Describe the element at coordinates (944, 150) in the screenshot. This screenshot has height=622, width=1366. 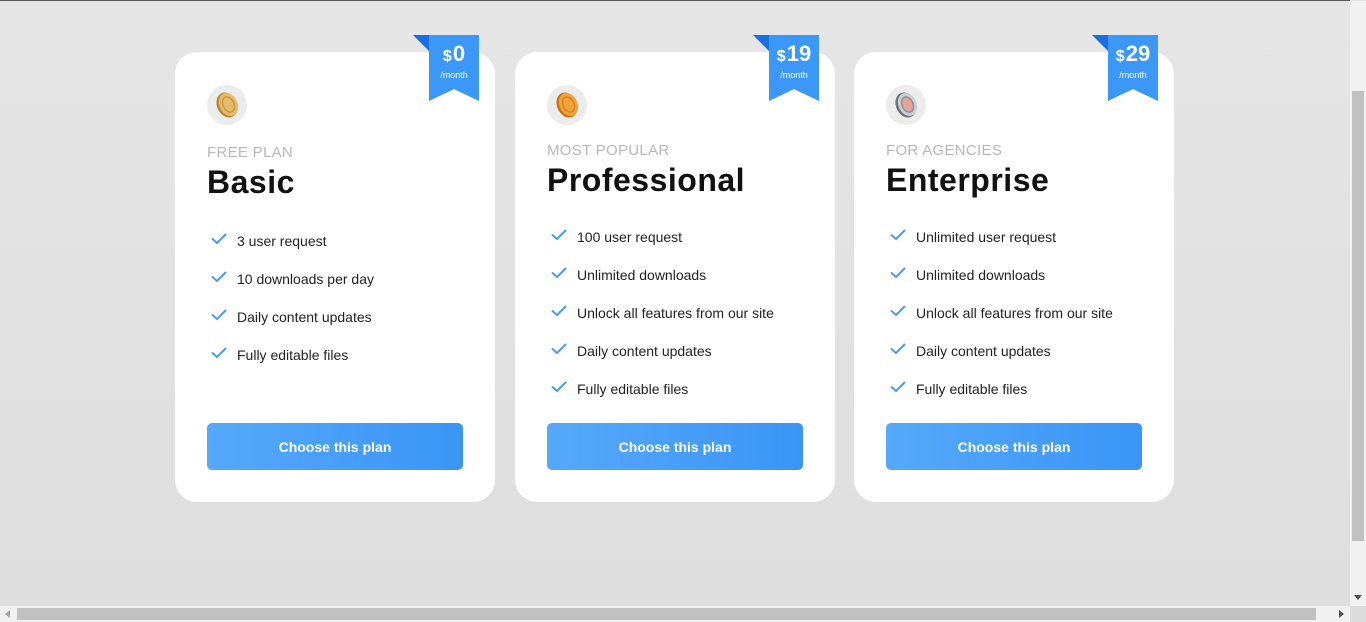
I see `plan-eyebrow: FOR AGENCIES` at that location.